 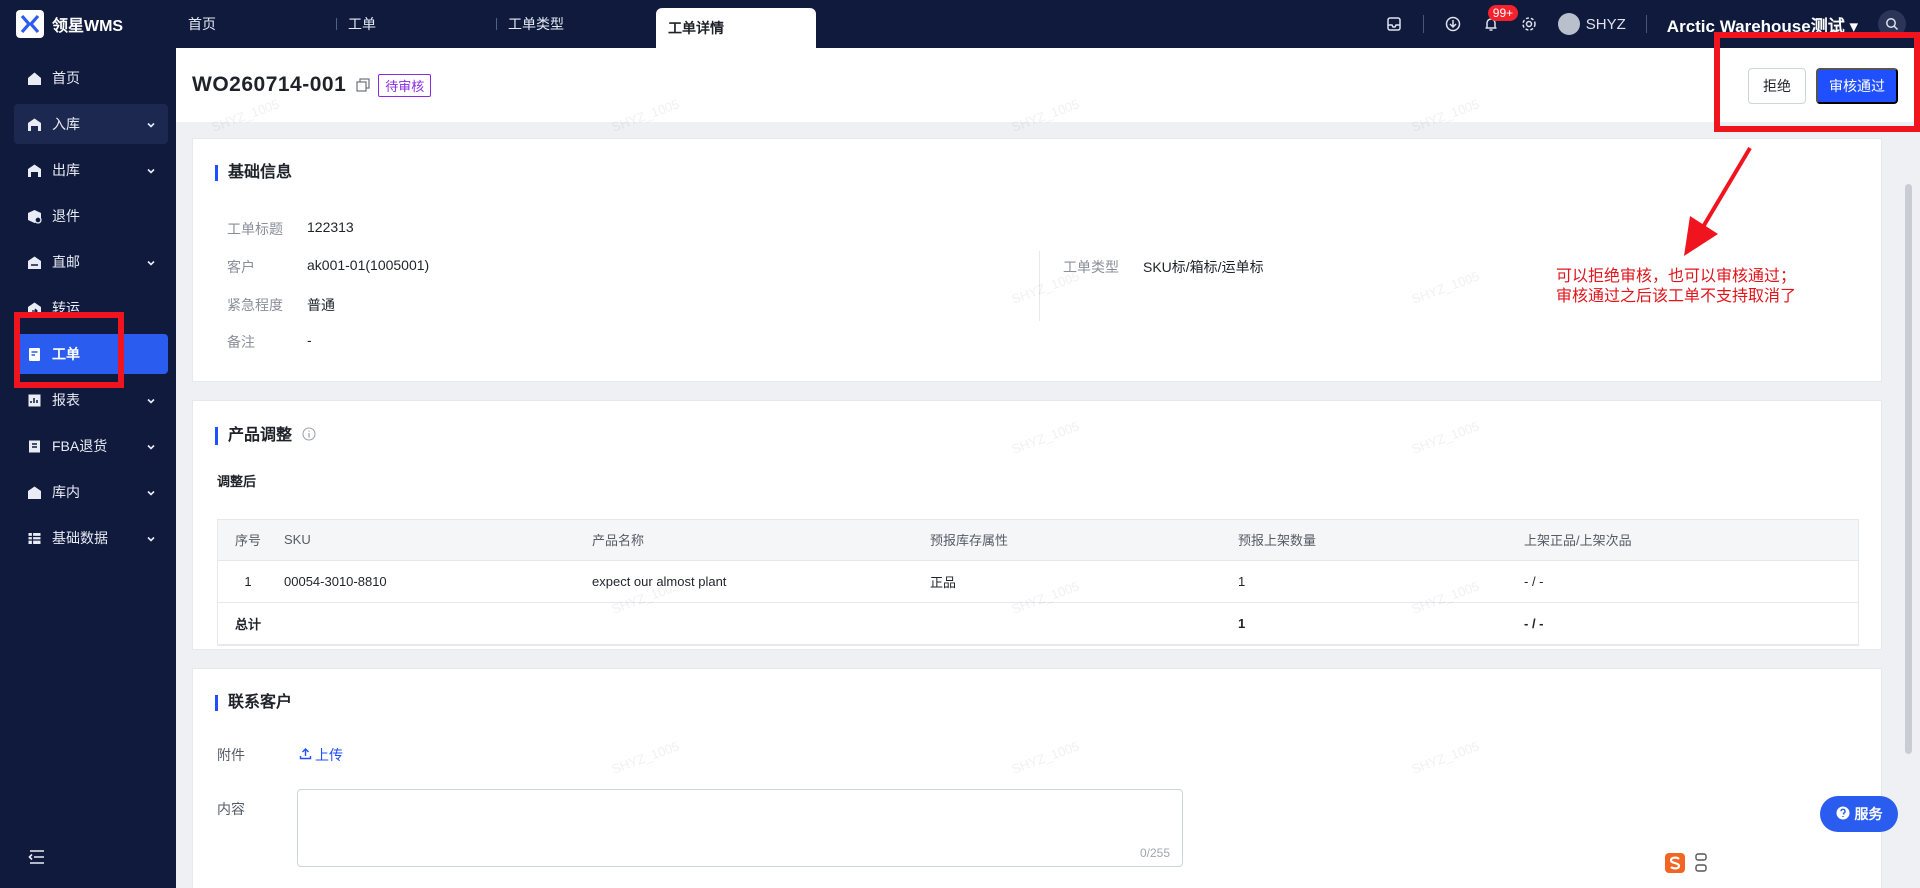 I want to click on highlight-box-sidebar, so click(x=69, y=350).